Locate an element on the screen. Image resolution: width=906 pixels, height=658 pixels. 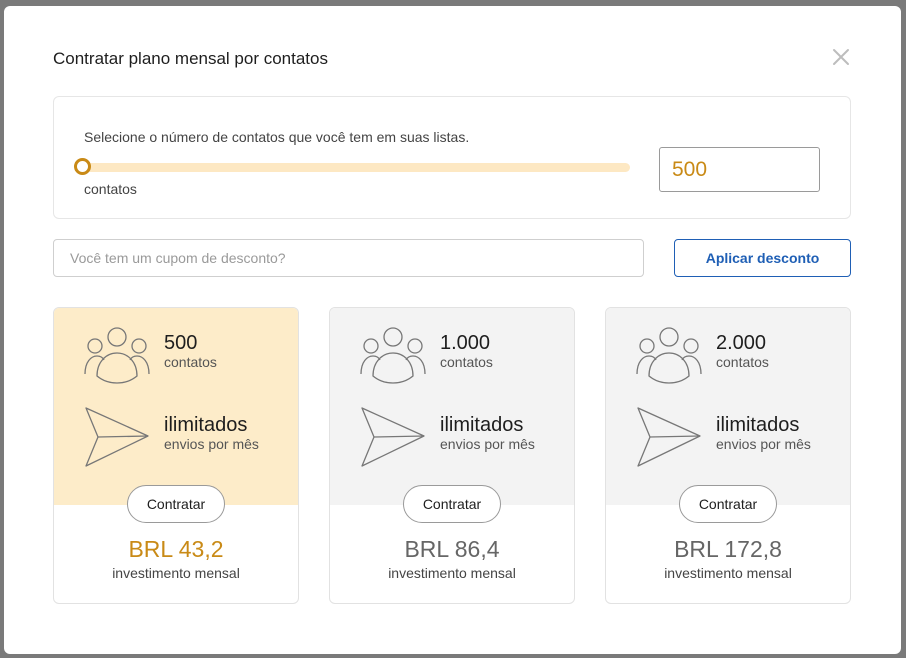
slider-thumb is located at coordinates (82, 166).